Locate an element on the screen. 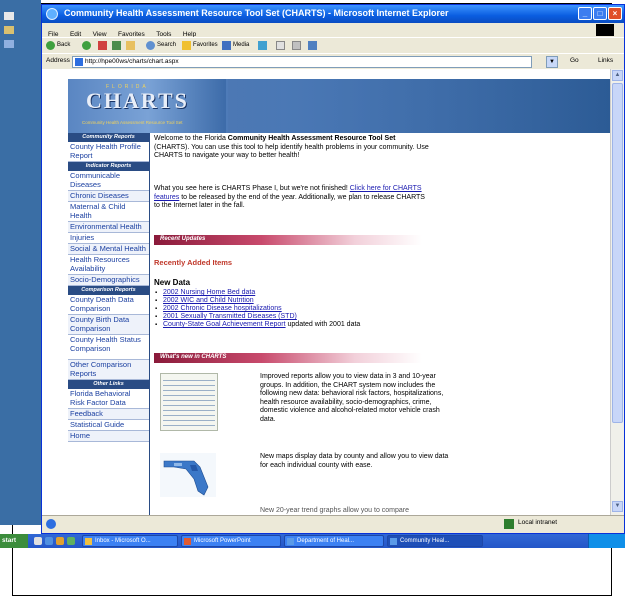 This screenshot has height=598, width=625. welcome-prefix: Welcome to the Florida is located at coordinates (191, 138).